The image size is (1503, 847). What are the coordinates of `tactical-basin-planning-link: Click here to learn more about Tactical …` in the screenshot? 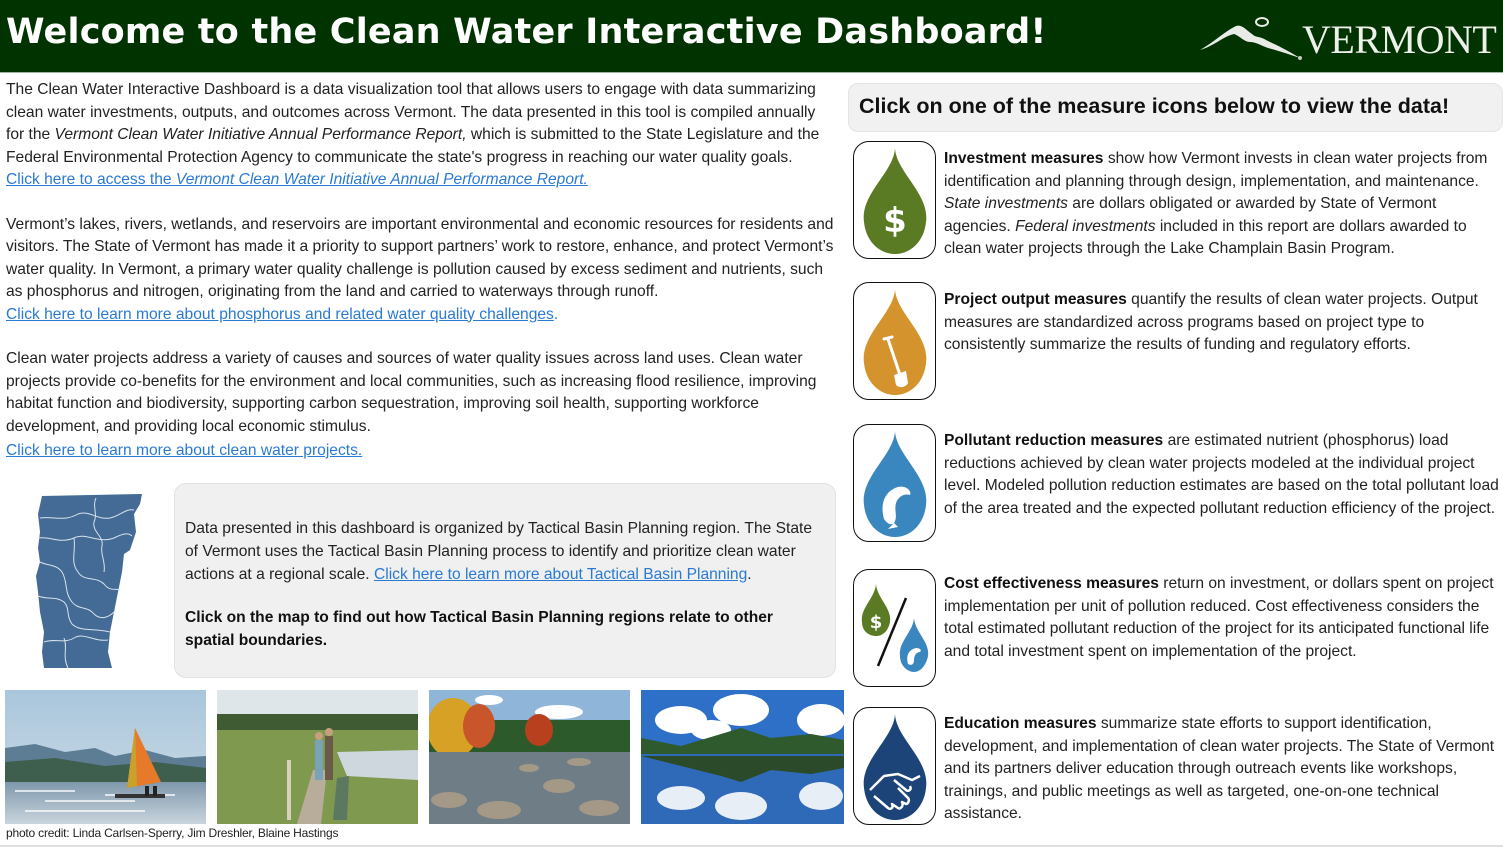 It's located at (560, 574).